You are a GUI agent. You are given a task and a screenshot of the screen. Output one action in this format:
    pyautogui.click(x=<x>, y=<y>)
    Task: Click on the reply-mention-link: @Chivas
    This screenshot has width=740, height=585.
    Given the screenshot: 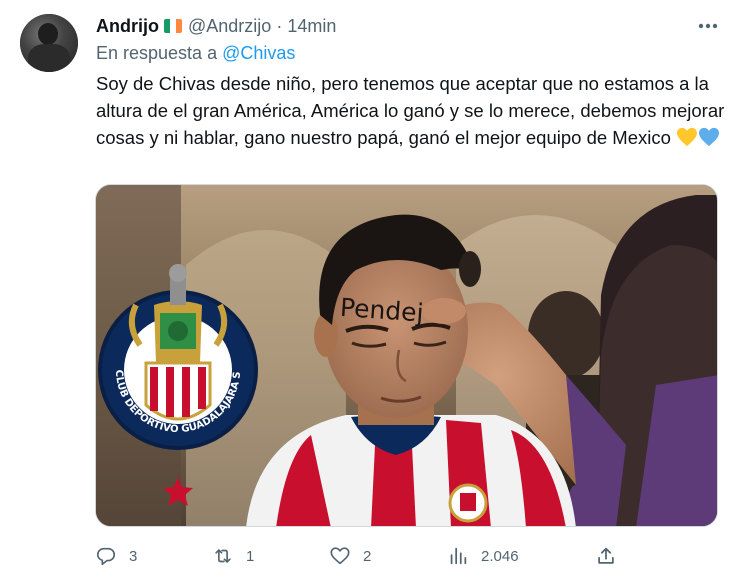 What is the action you would take?
    pyautogui.click(x=258, y=53)
    